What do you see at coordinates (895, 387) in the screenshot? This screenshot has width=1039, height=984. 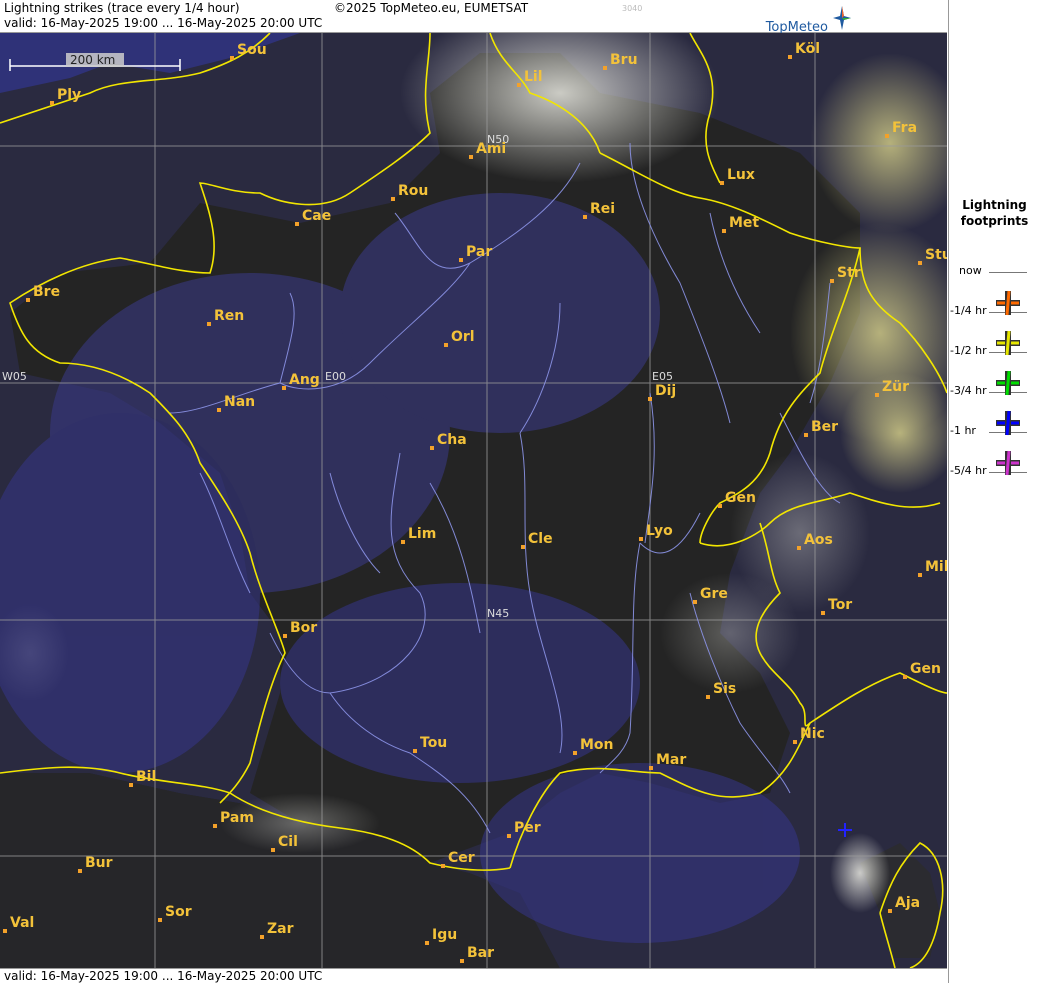 I see `city-label: Zür` at bounding box center [895, 387].